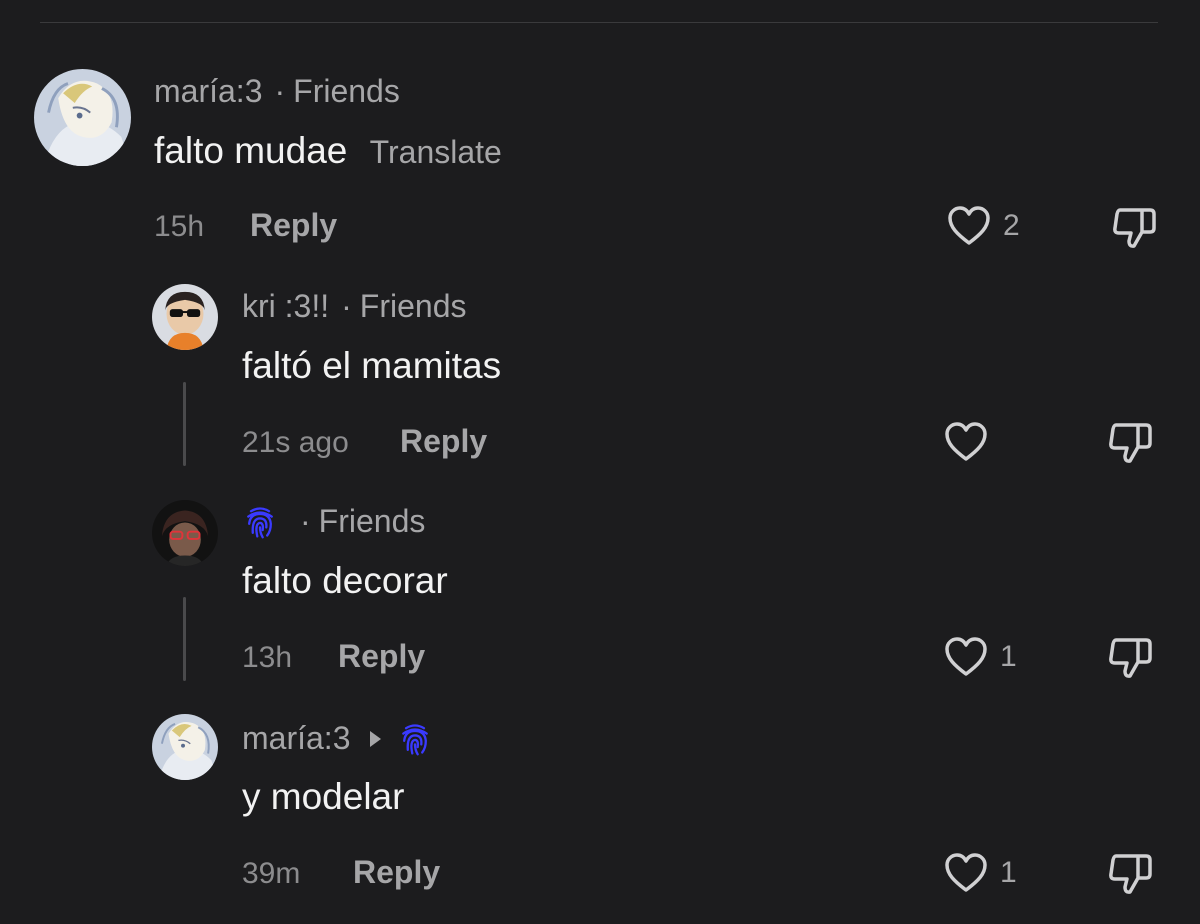 This screenshot has width=1200, height=924. Describe the element at coordinates (599, 22) in the screenshot. I see `top-divider` at that location.